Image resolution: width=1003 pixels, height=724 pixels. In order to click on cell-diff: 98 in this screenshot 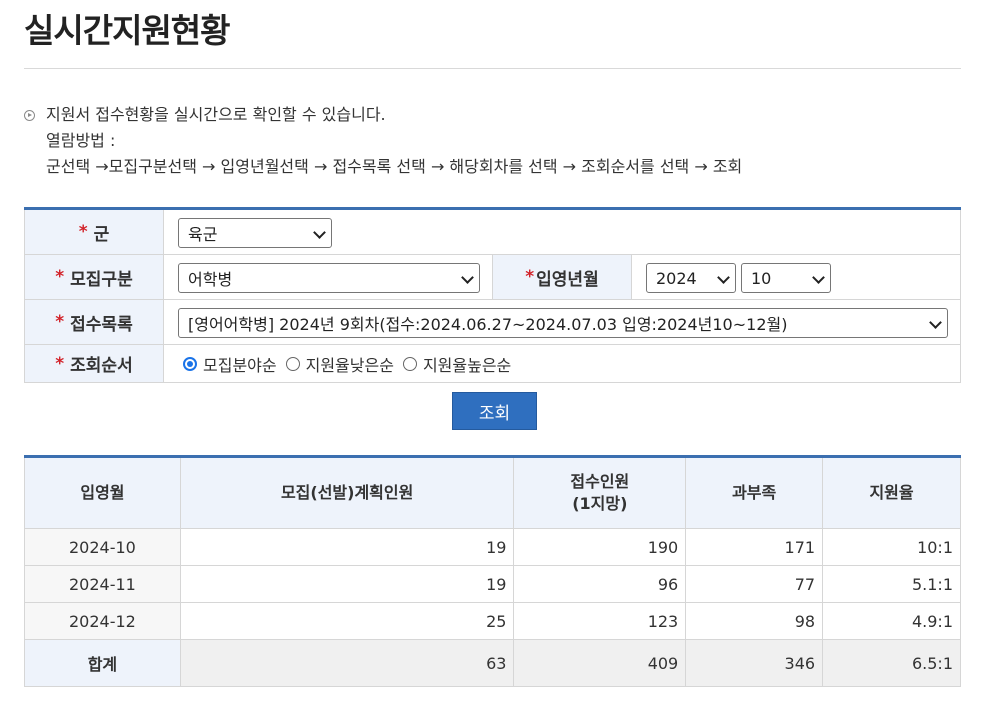, I will do `click(754, 621)`.